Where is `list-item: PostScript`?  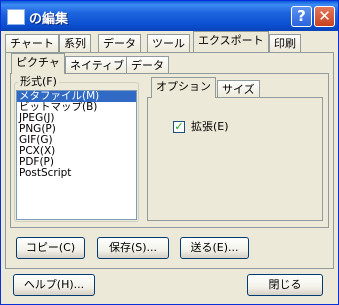
list-item: PostScript is located at coordinates (76, 173).